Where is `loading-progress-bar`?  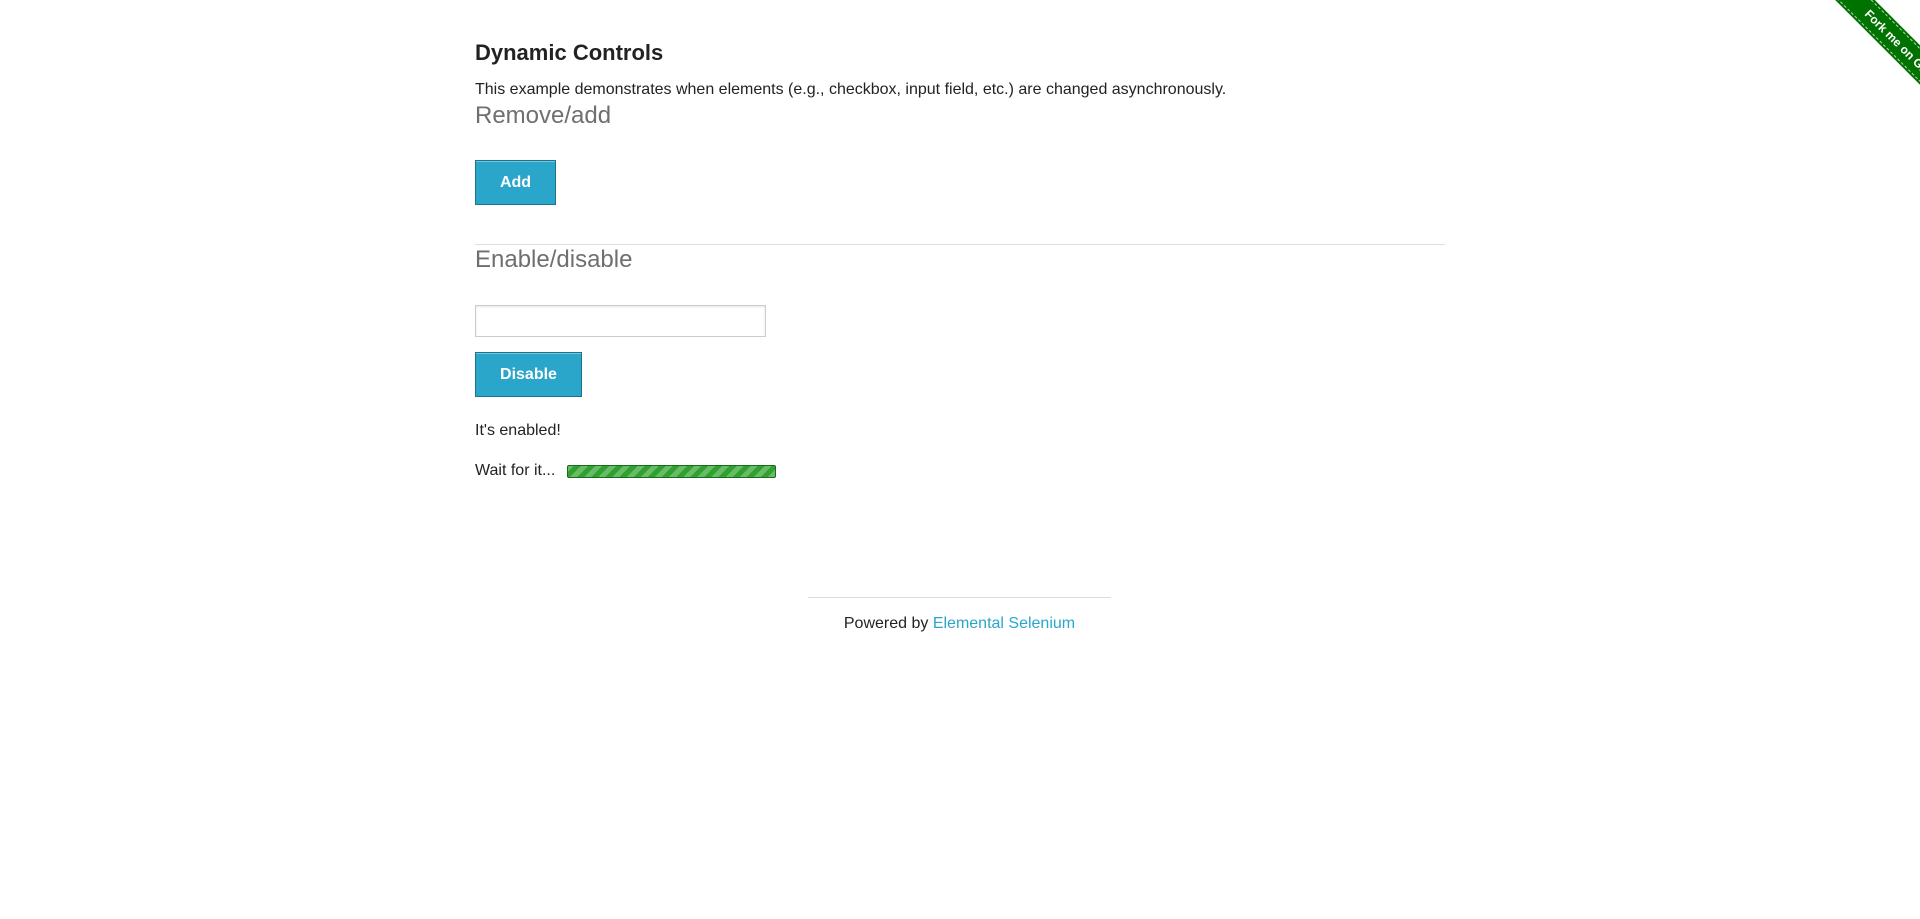
loading-progress-bar is located at coordinates (672, 471).